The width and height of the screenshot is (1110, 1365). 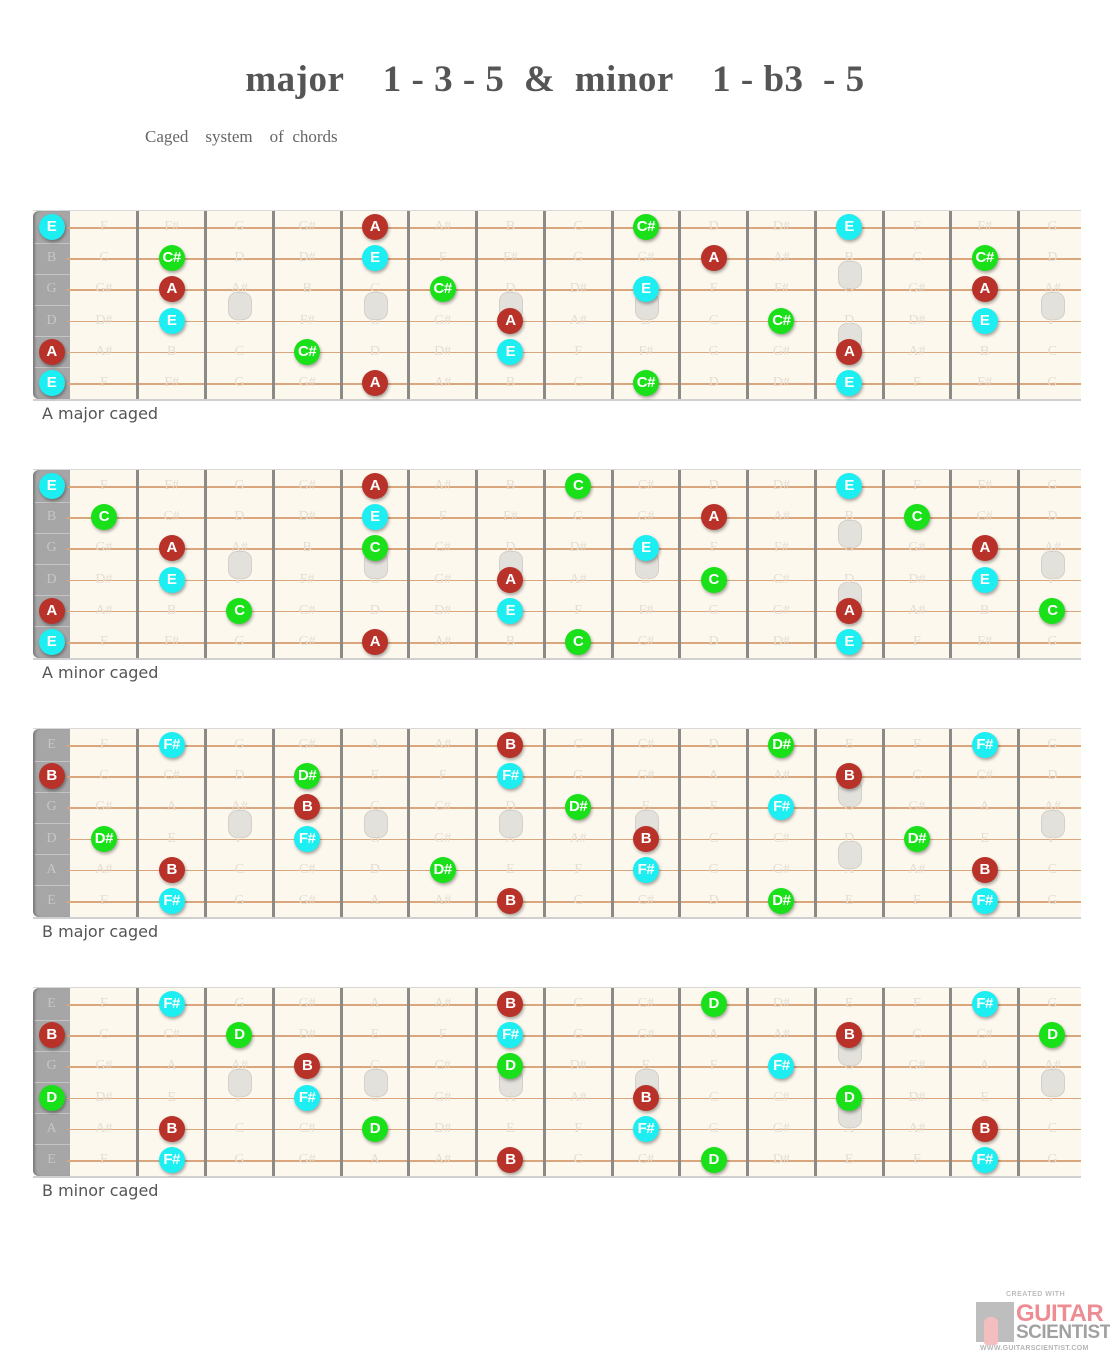 What do you see at coordinates (100, 413) in the screenshot?
I see `fretboard-label: A major caged` at bounding box center [100, 413].